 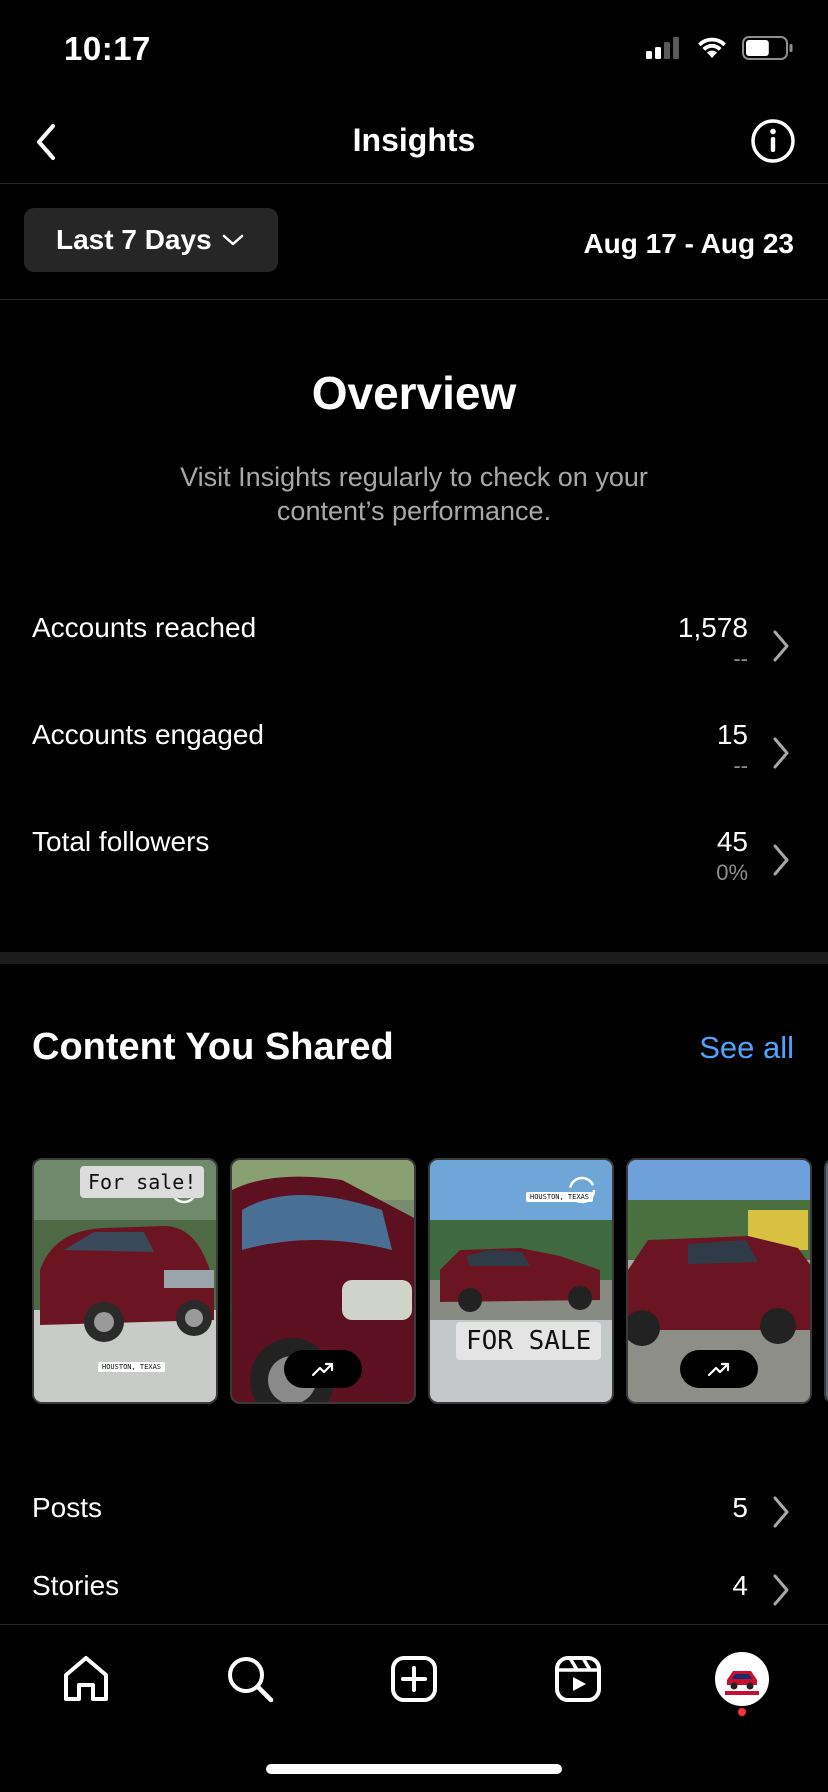 I want to click on search-icon, so click(x=251, y=1680).